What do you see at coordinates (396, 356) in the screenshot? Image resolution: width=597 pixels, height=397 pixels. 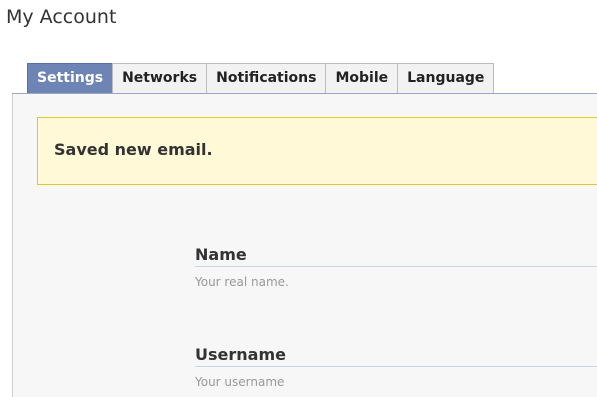 I see `username-label: Username` at bounding box center [396, 356].